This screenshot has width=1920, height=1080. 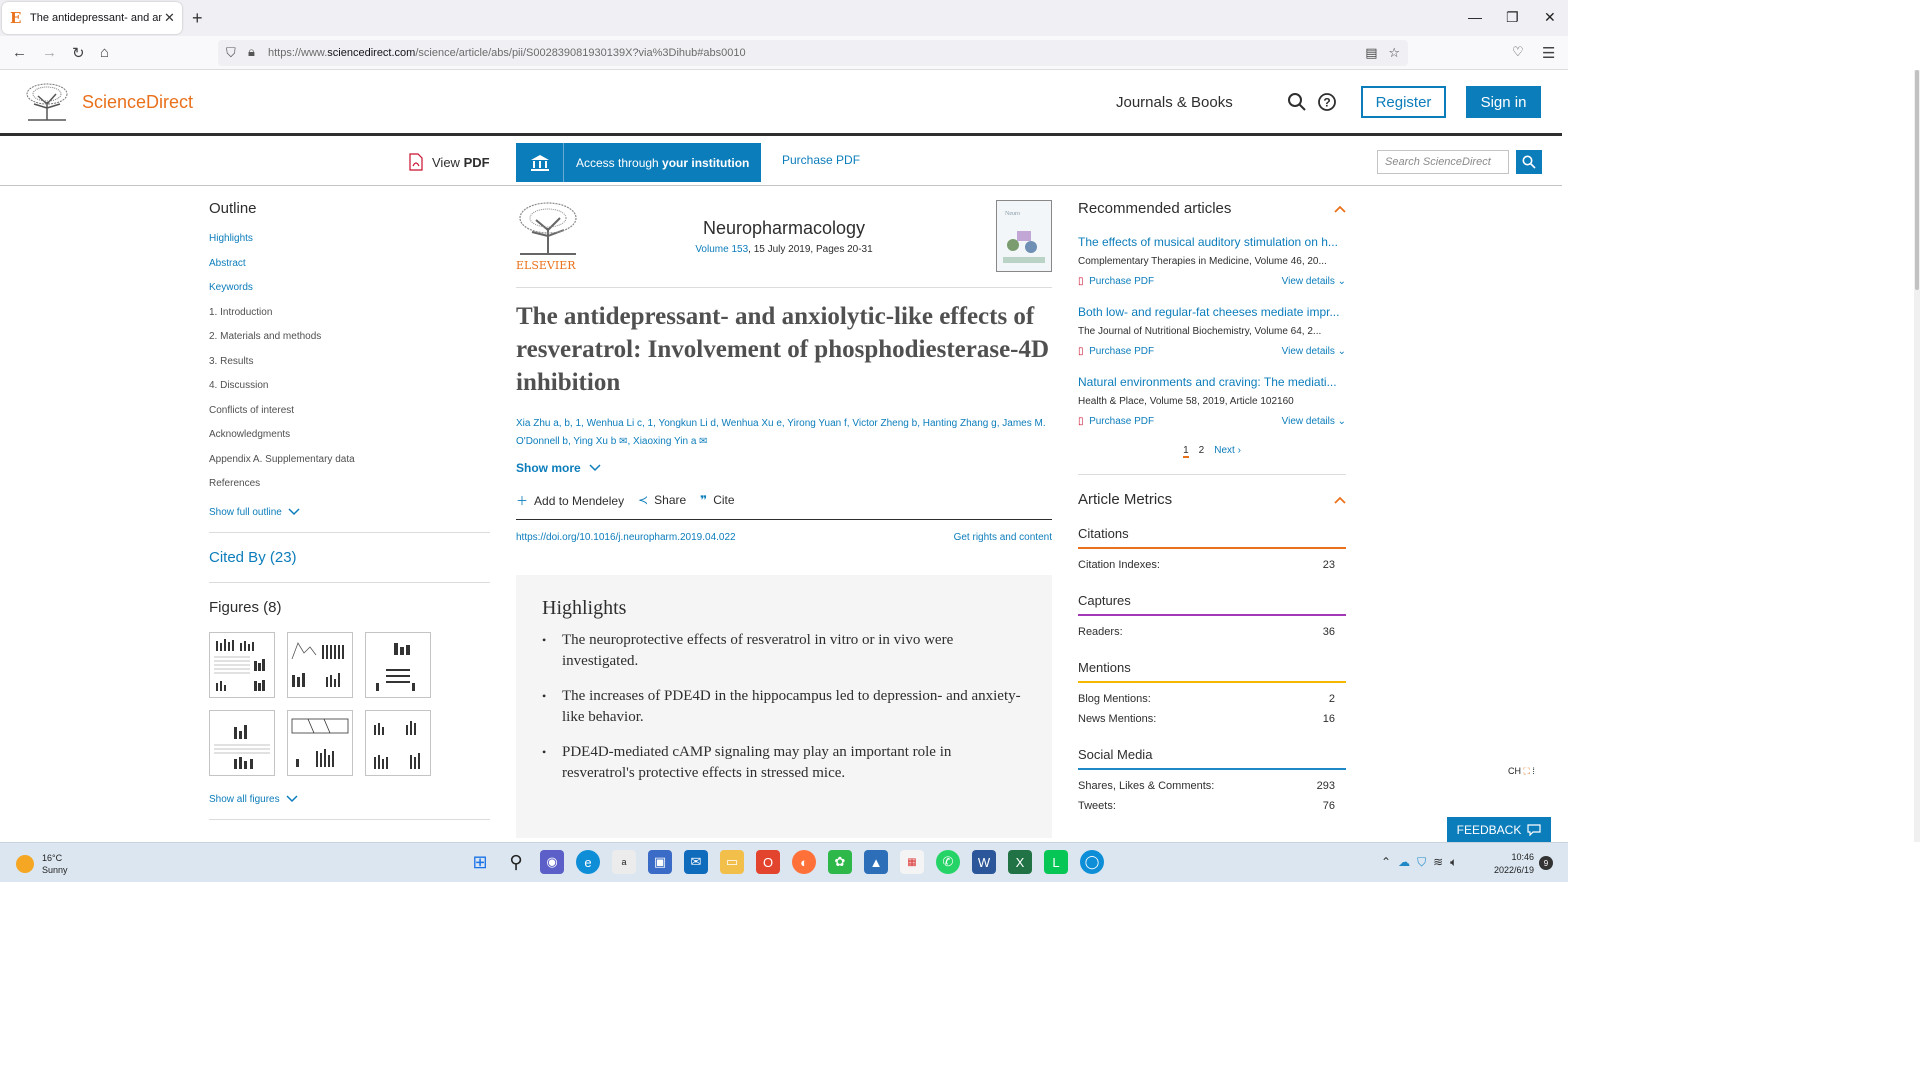 What do you see at coordinates (1453, 862) in the screenshot?
I see `volume-icon: 🔈︎` at bounding box center [1453, 862].